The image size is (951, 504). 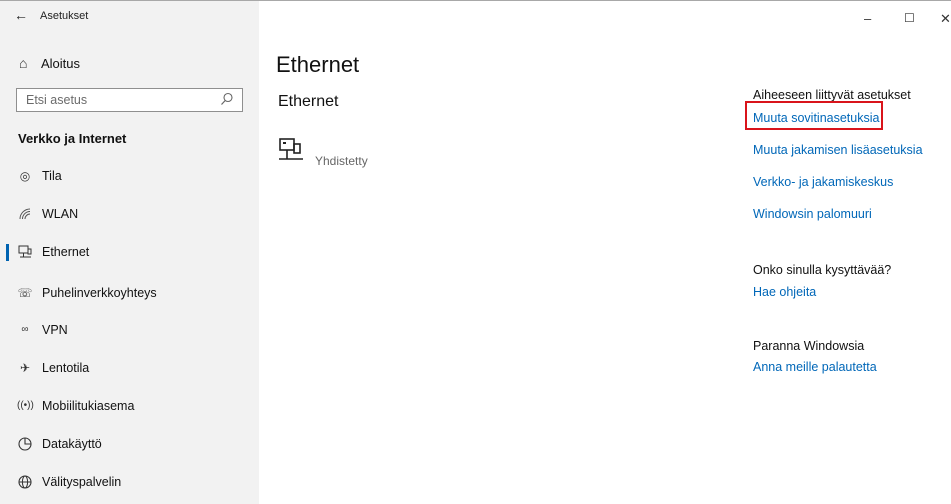 I want to click on section-title: Verkko ja Internet, so click(x=72, y=138).